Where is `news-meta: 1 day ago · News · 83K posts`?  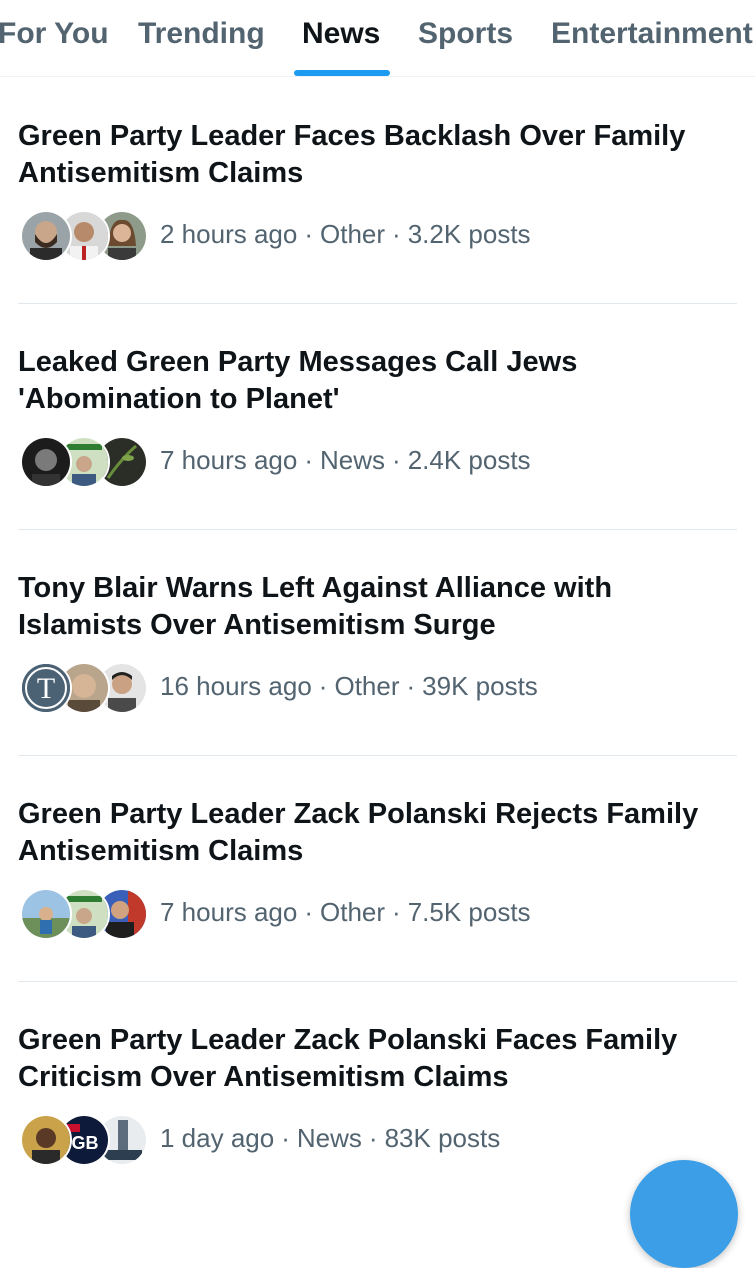 news-meta: 1 day ago · News · 83K posts is located at coordinates (330, 1138).